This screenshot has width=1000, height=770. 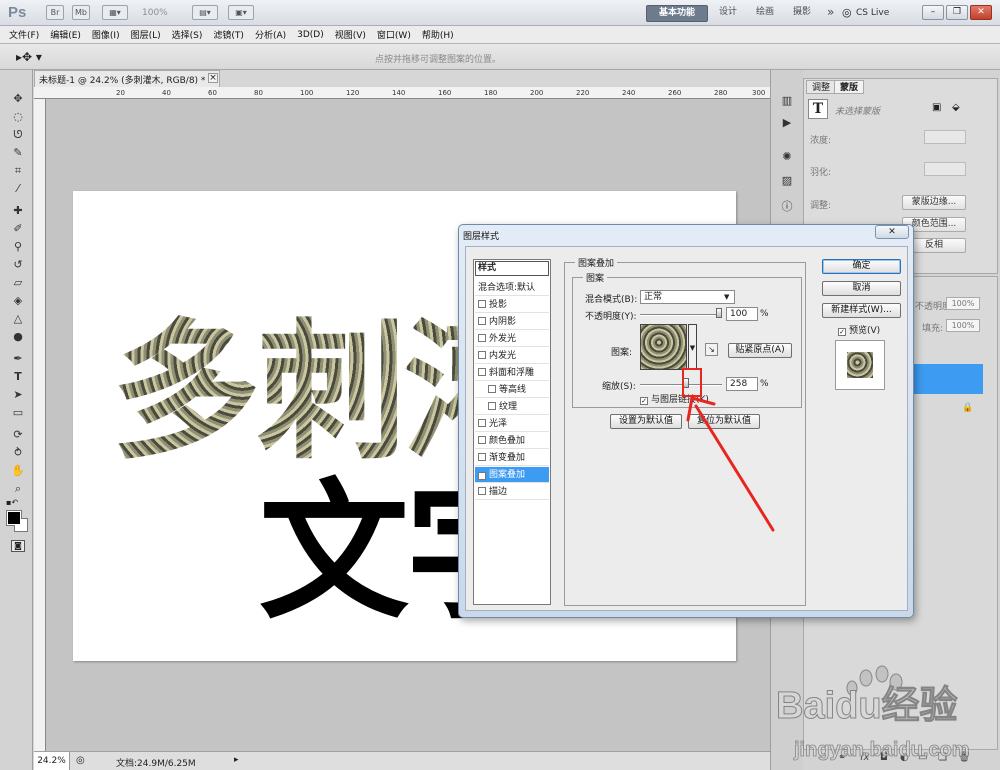 What do you see at coordinates (512, 492) in the screenshot?
I see `style-item: 描边` at bounding box center [512, 492].